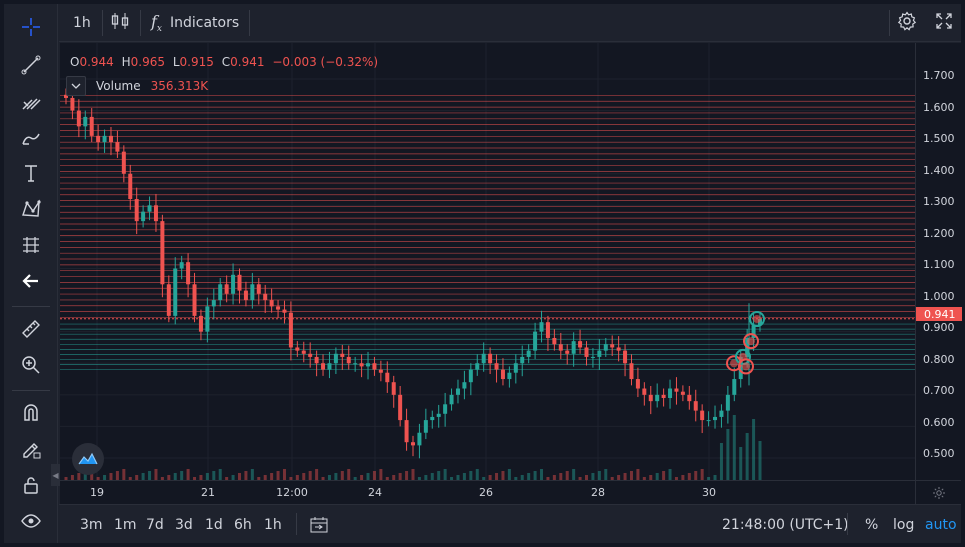 This screenshot has height=547, width=965. Describe the element at coordinates (155, 524) in the screenshot. I see `range-7d-button: 7d` at that location.